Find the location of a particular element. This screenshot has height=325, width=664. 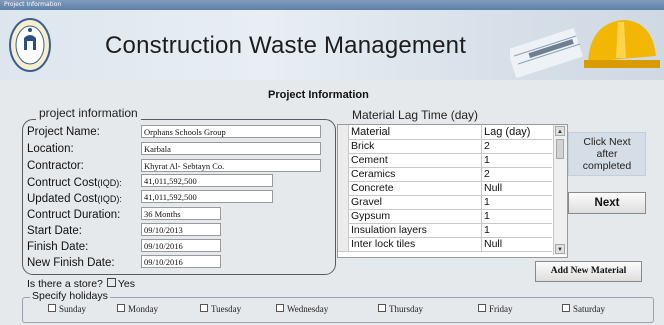

project-name-field: Orphans Schools Group is located at coordinates (231, 131).